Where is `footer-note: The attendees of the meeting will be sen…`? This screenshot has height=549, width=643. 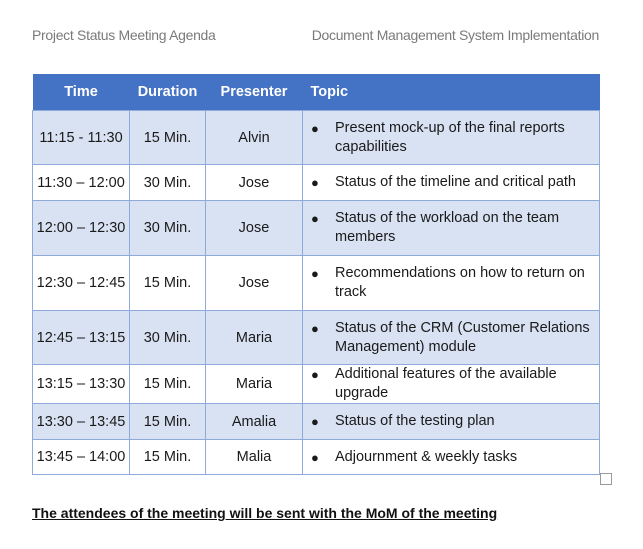 footer-note: The attendees of the meeting will be sen… is located at coordinates (265, 513).